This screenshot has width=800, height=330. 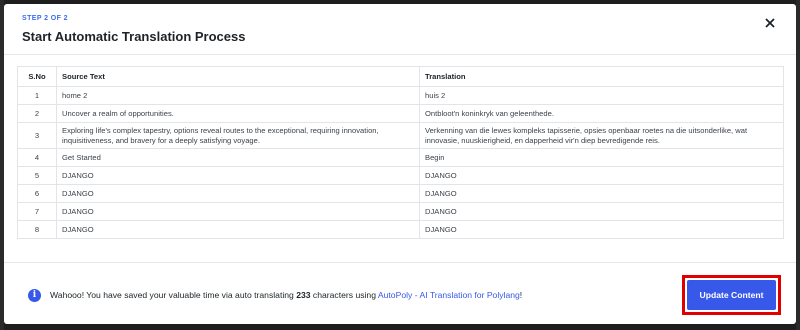 What do you see at coordinates (238, 95) in the screenshot?
I see `row-source-text: home 2` at bounding box center [238, 95].